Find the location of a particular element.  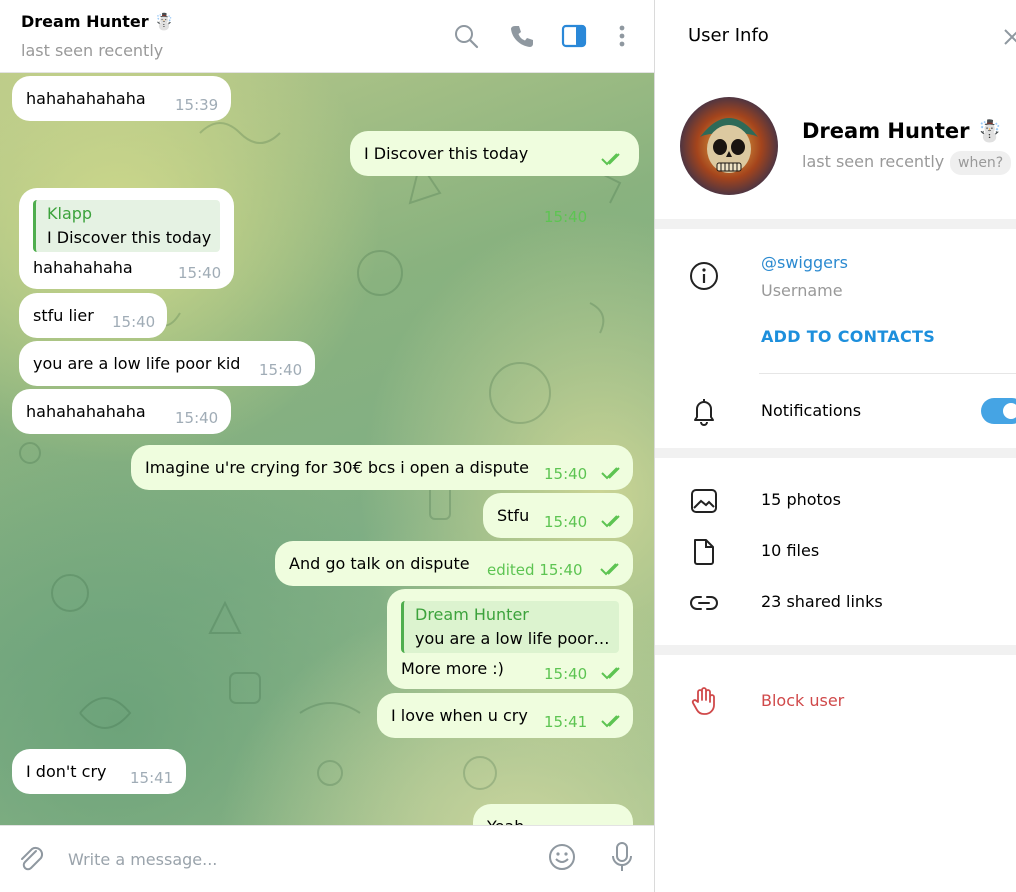

message-bubble: I love when u cry 15:41 is located at coordinates (505, 715).